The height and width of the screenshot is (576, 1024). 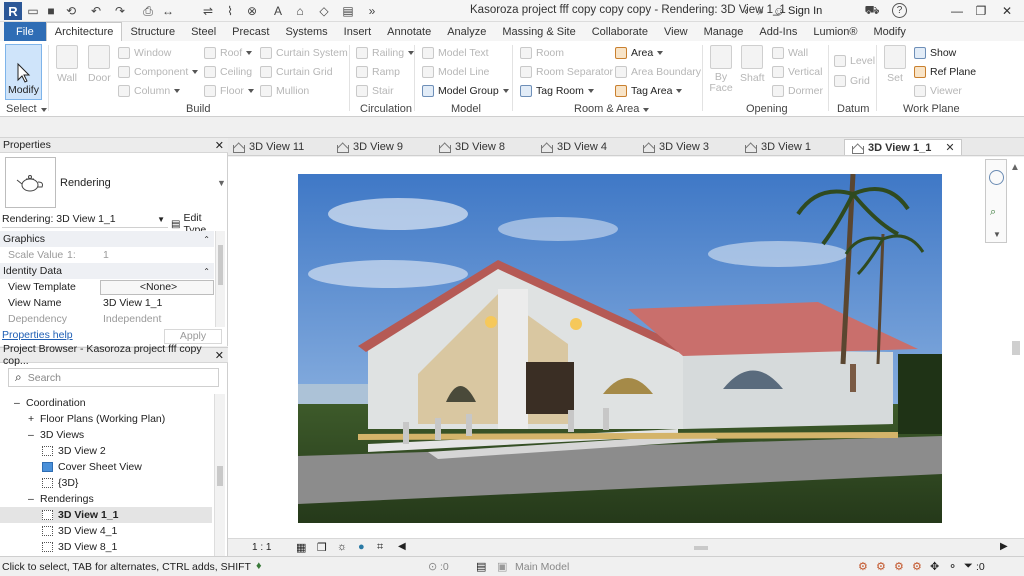 I want to click on select-dropdown: Select, so click(x=26, y=109).